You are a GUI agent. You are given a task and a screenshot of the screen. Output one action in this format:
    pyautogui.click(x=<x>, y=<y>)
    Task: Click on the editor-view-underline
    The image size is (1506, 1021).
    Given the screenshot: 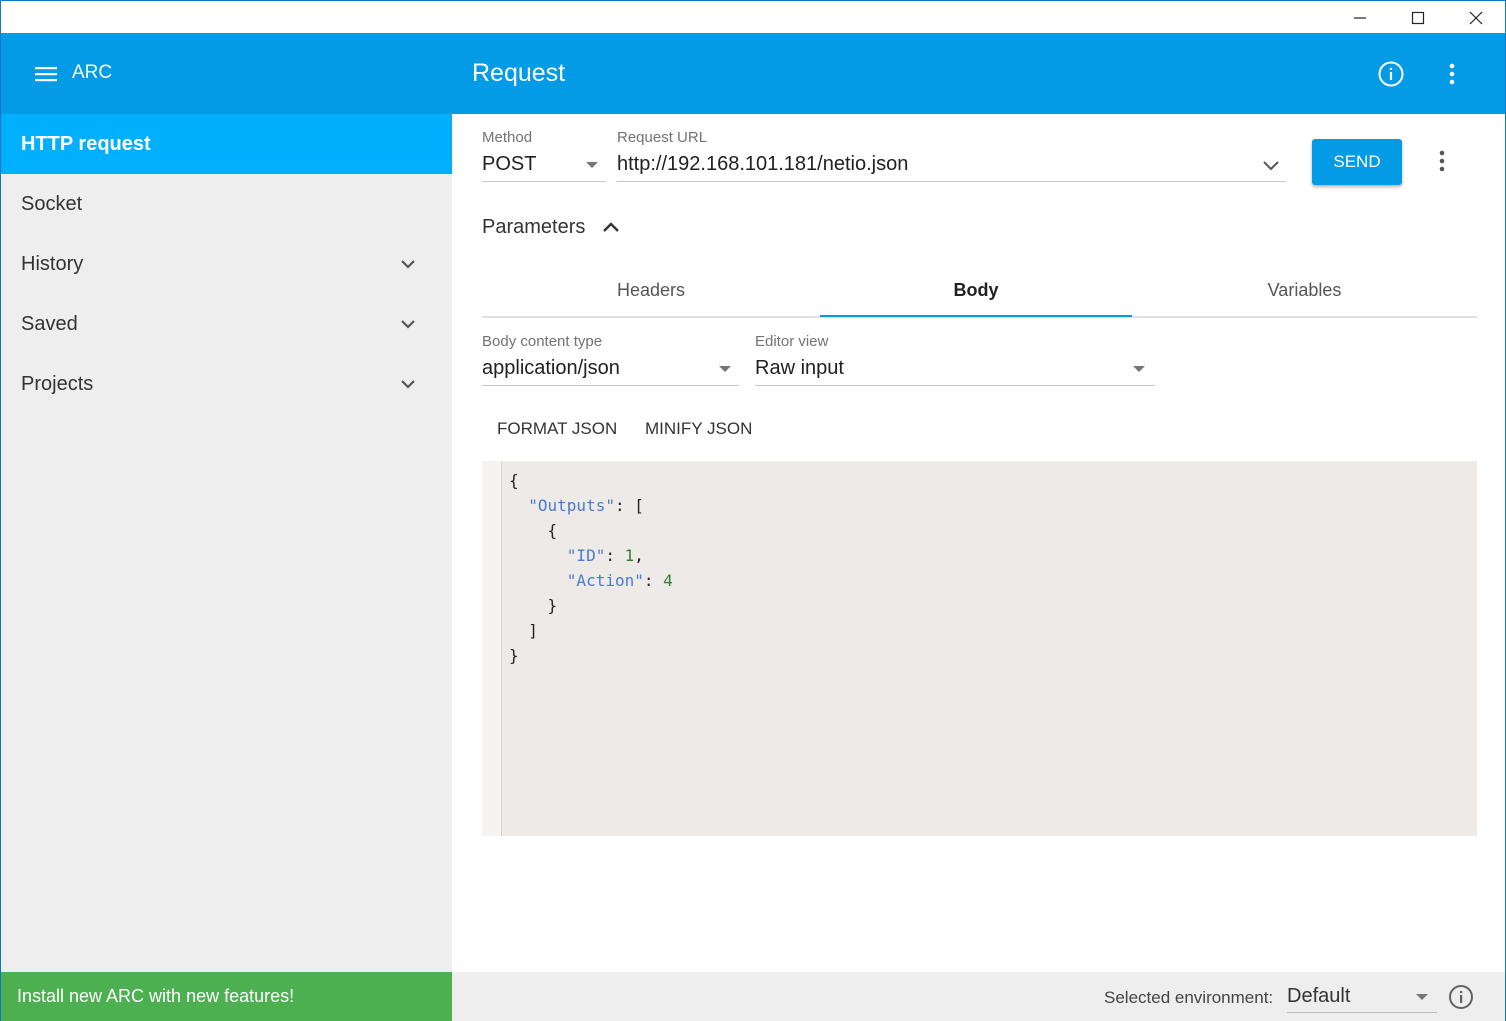 What is the action you would take?
    pyautogui.click(x=955, y=385)
    